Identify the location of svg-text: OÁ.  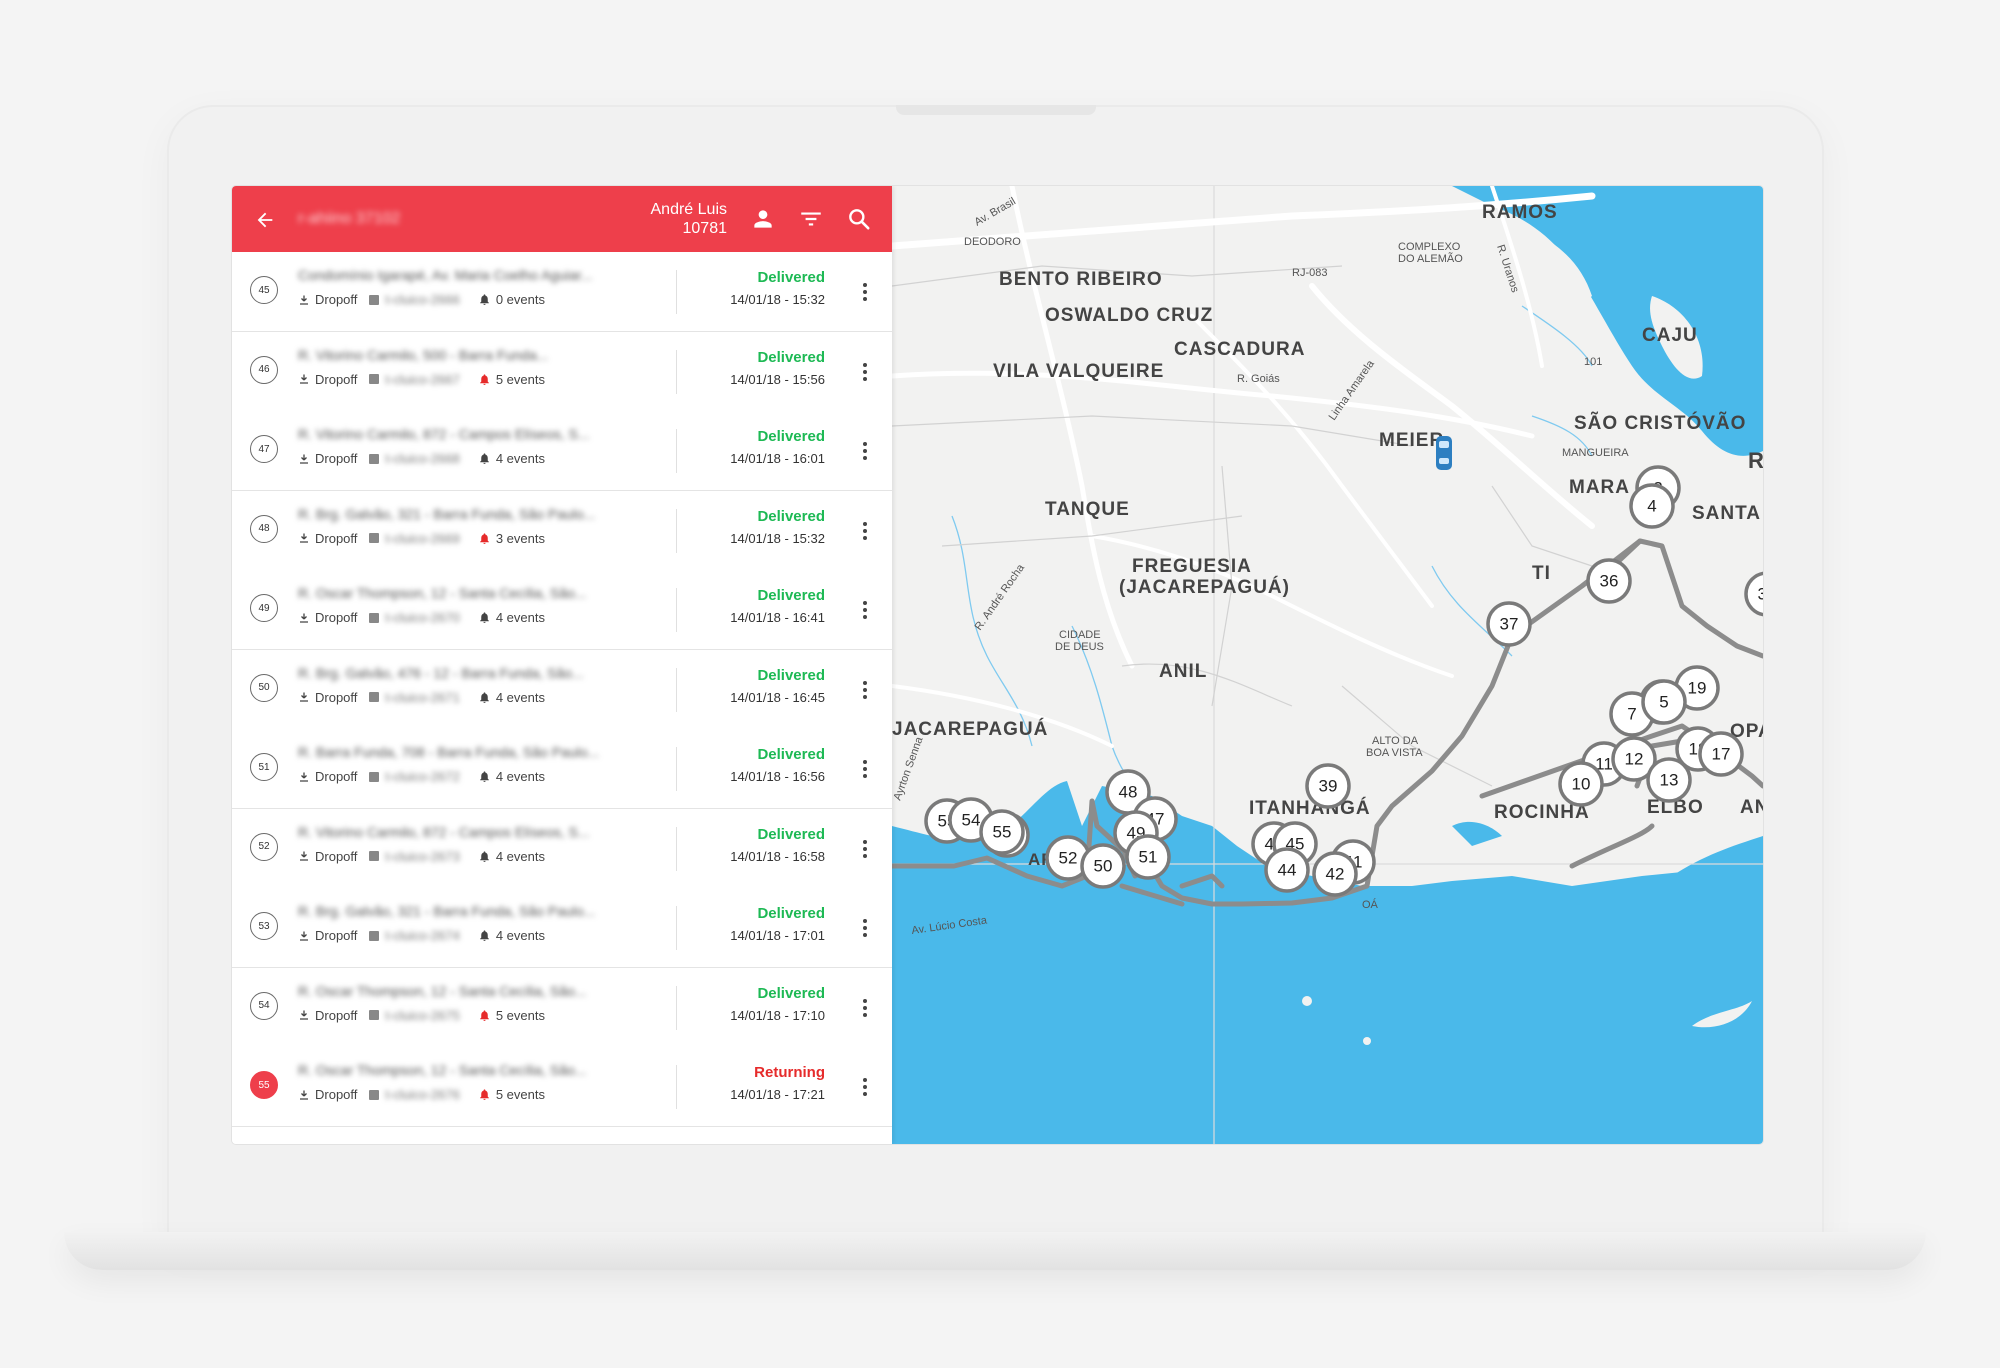
(1370, 904).